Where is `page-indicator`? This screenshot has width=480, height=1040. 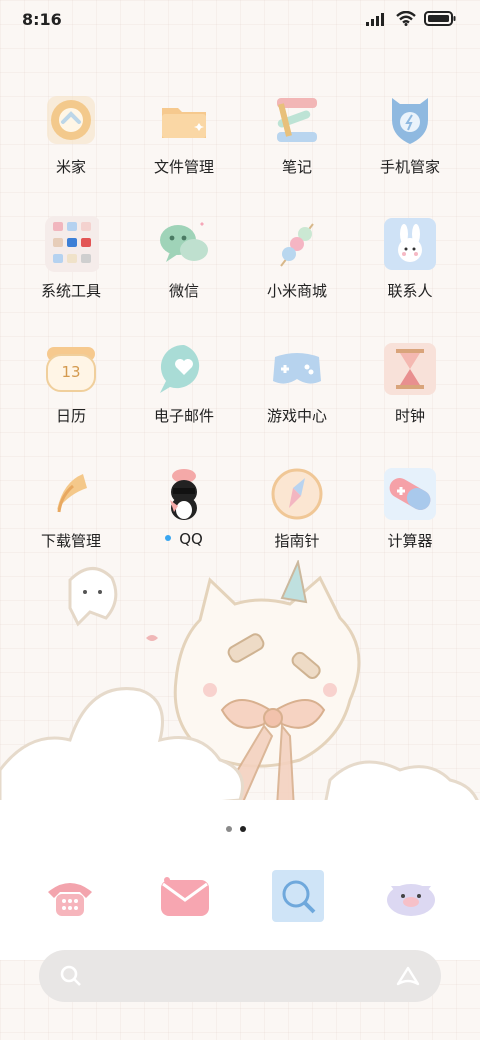 page-indicator is located at coordinates (236, 829).